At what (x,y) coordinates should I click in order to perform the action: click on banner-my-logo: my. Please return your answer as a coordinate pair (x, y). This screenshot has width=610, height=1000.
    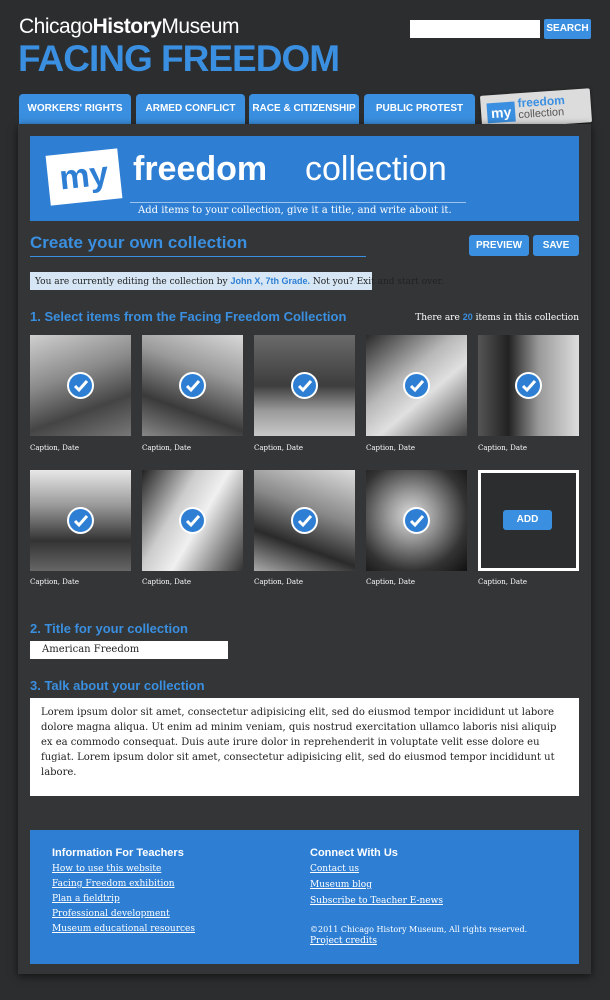
    Looking at the image, I should click on (84, 177).